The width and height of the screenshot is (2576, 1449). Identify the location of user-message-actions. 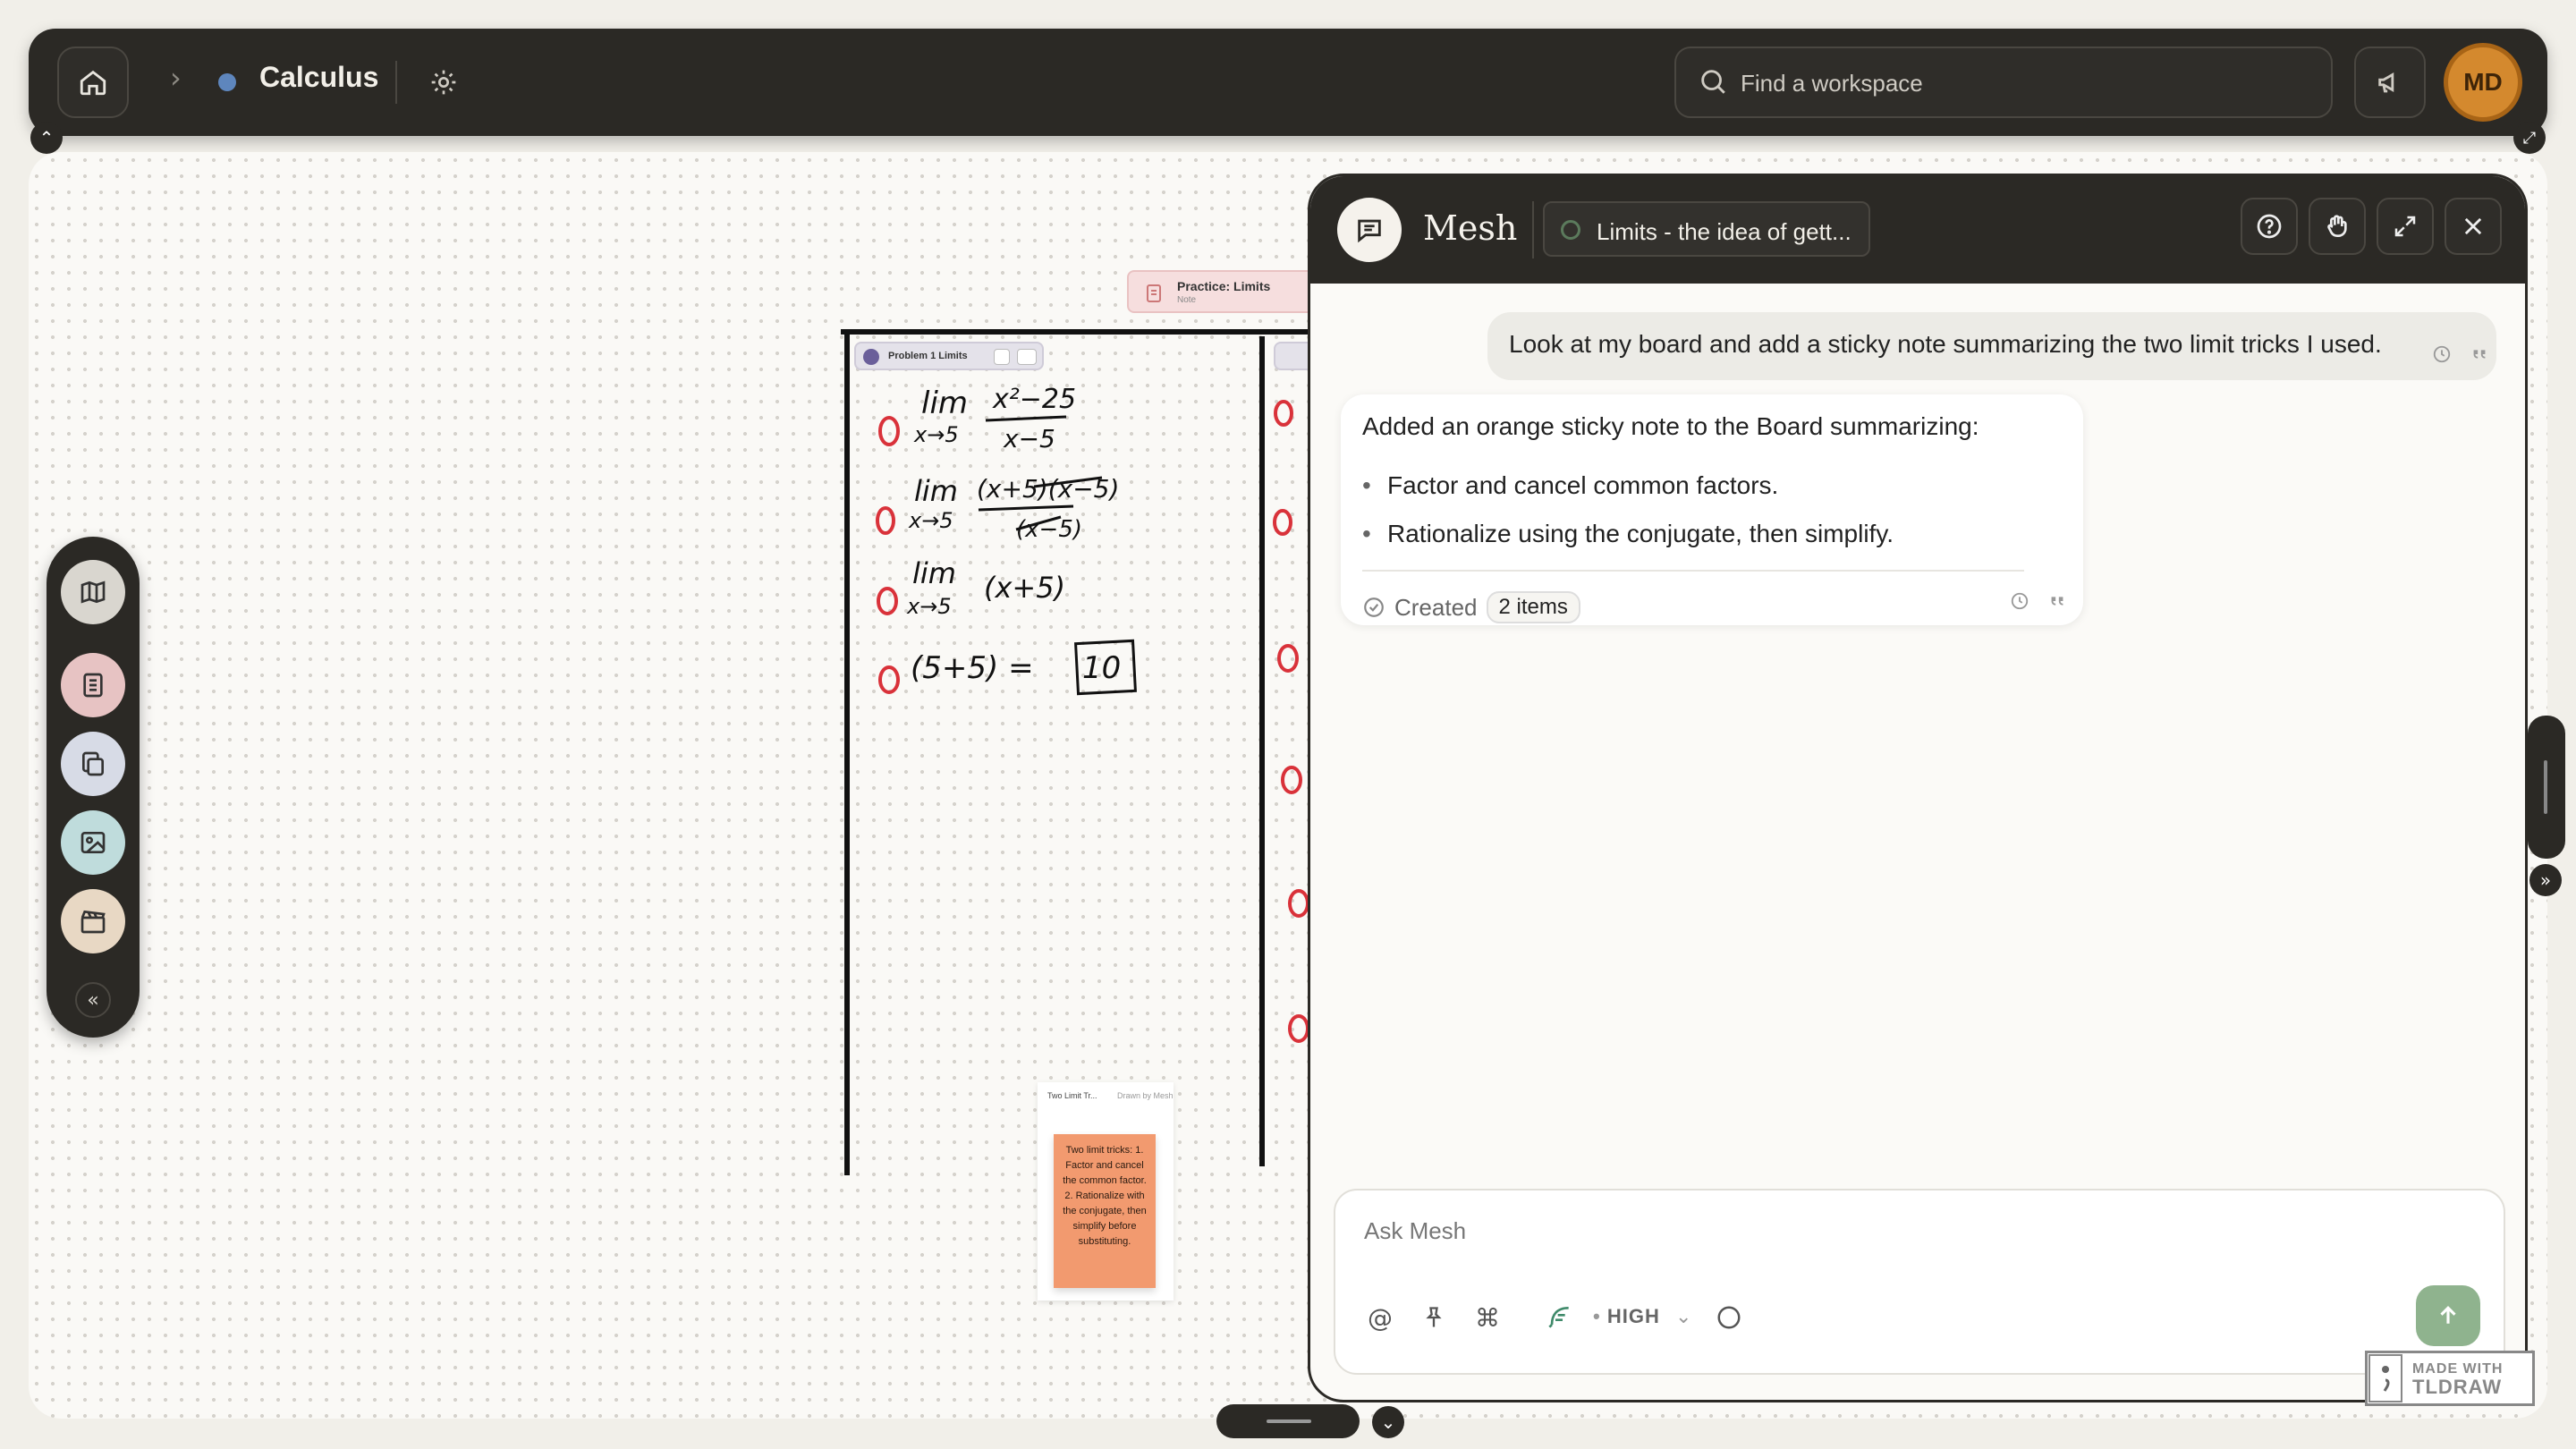
(2460, 354).